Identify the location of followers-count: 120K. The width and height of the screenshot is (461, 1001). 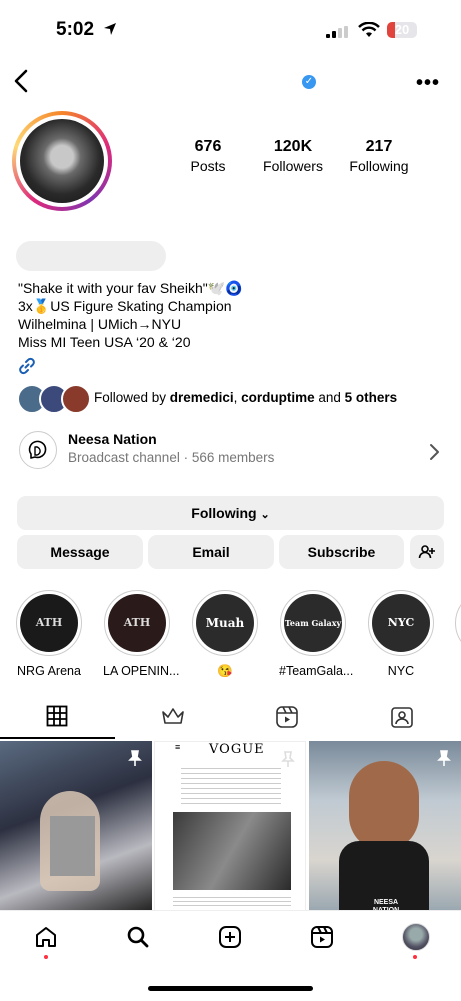
(293, 146).